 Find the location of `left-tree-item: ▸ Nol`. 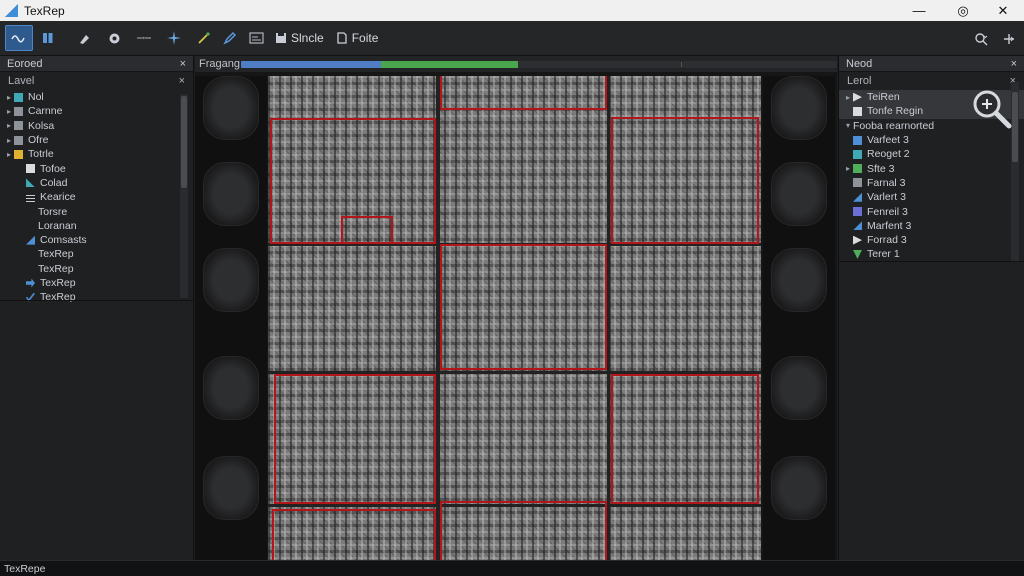

left-tree-item: ▸ Nol is located at coordinates (96, 97).